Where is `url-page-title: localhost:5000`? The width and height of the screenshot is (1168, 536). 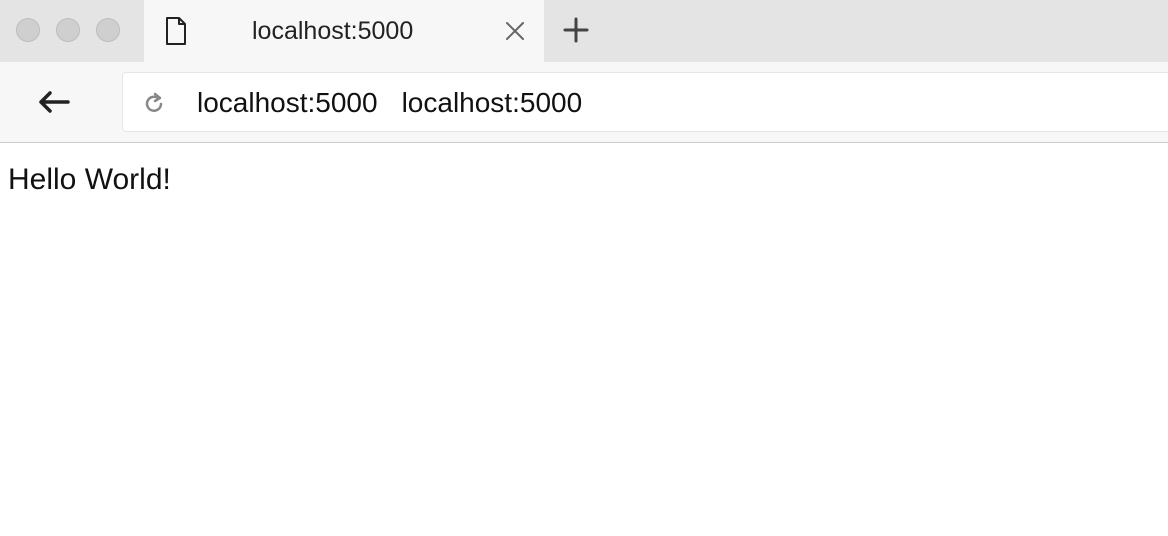 url-page-title: localhost:5000 is located at coordinates (492, 102).